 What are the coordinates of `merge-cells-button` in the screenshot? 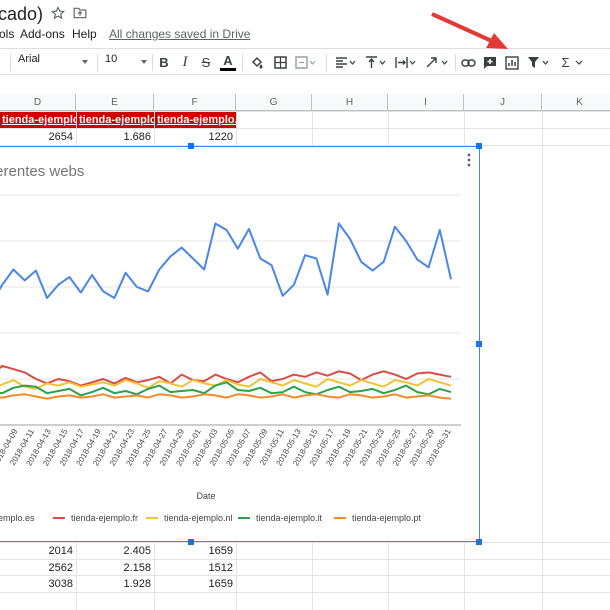 It's located at (306, 62).